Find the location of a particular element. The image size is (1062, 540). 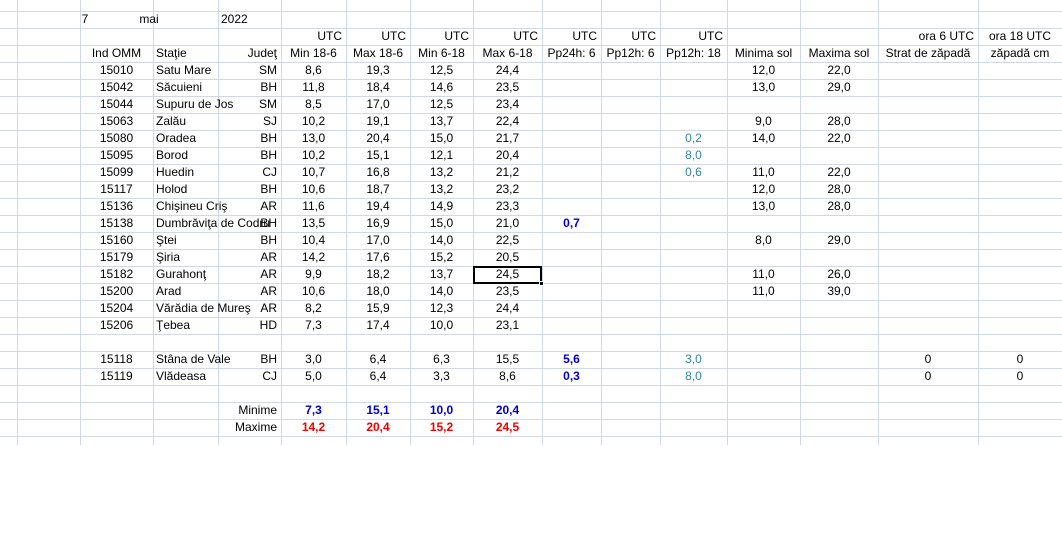

summary-value-cell: 24,5 is located at coordinates (507, 427).